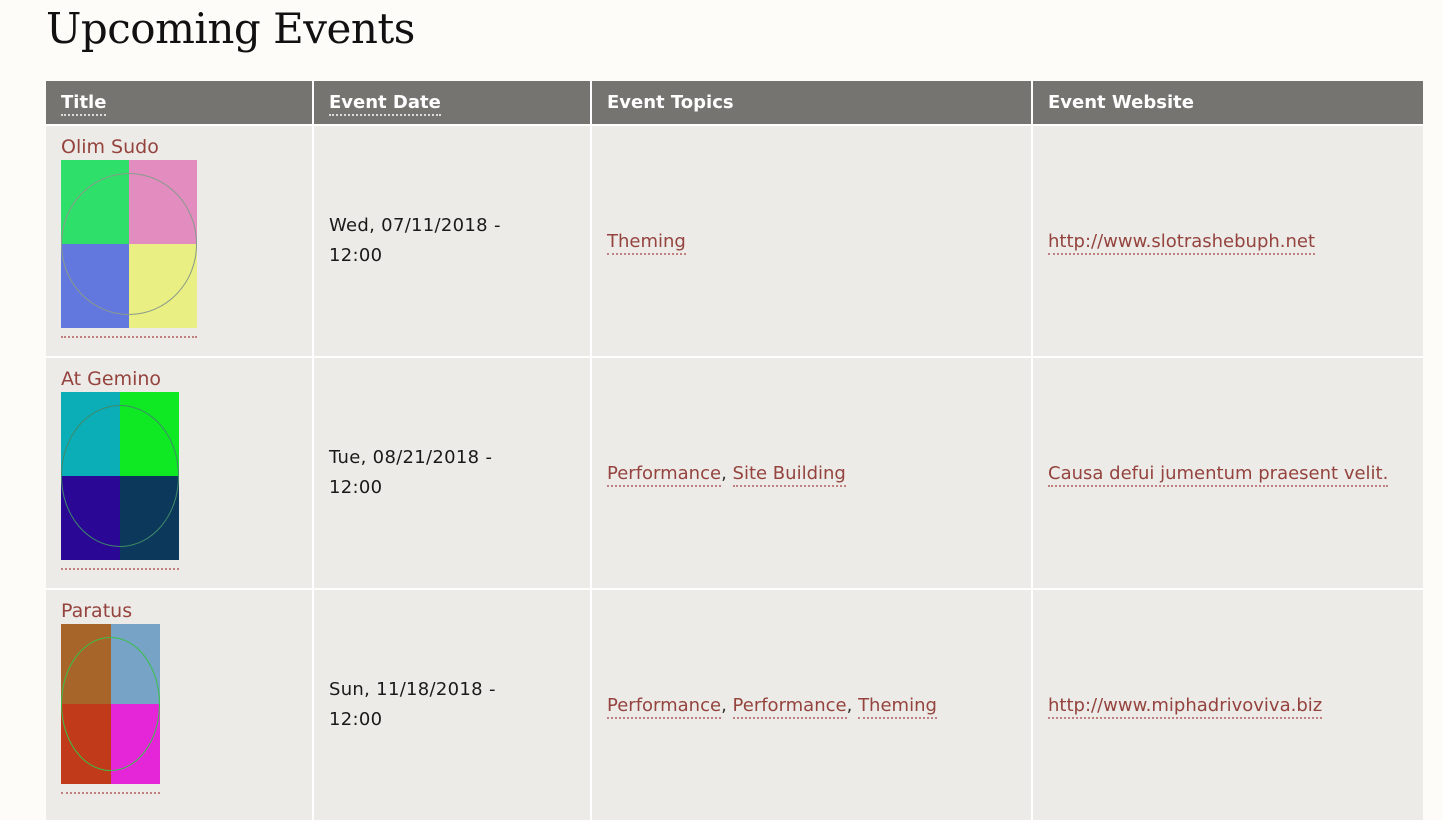  What do you see at coordinates (180, 103) in the screenshot?
I see `column-header-title: Title` at bounding box center [180, 103].